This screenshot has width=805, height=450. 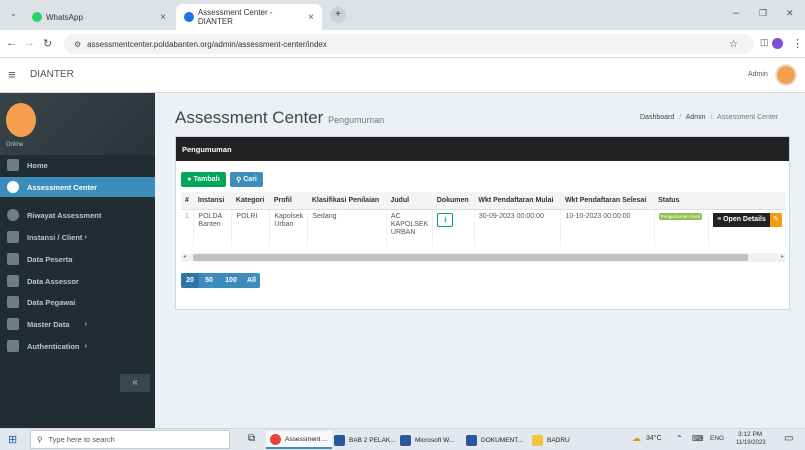 I want to click on column-header: Kategori, so click(x=250, y=201).